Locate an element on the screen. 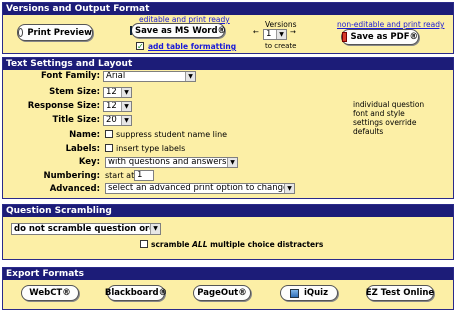  response-size-label: Response Size: is located at coordinates (63, 106).